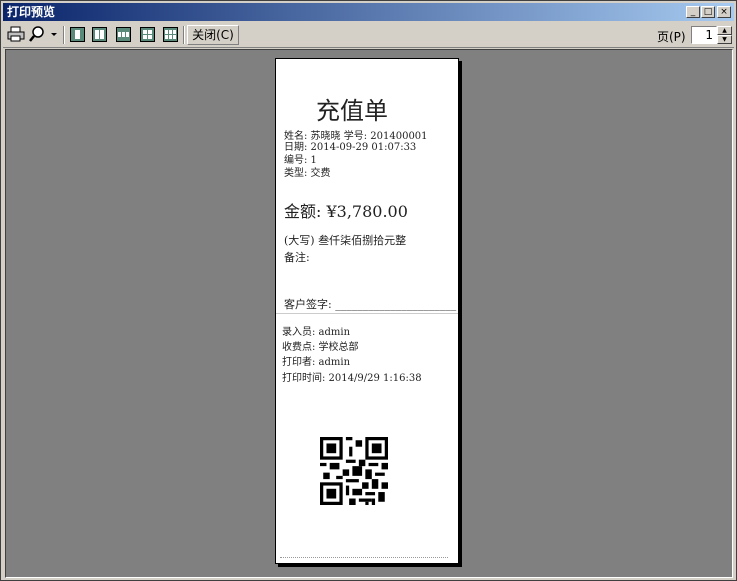  What do you see at coordinates (368, 35) in the screenshot?
I see `toolbar: 关闭(C) 页(P) 1 ▲ ▼` at bounding box center [368, 35].